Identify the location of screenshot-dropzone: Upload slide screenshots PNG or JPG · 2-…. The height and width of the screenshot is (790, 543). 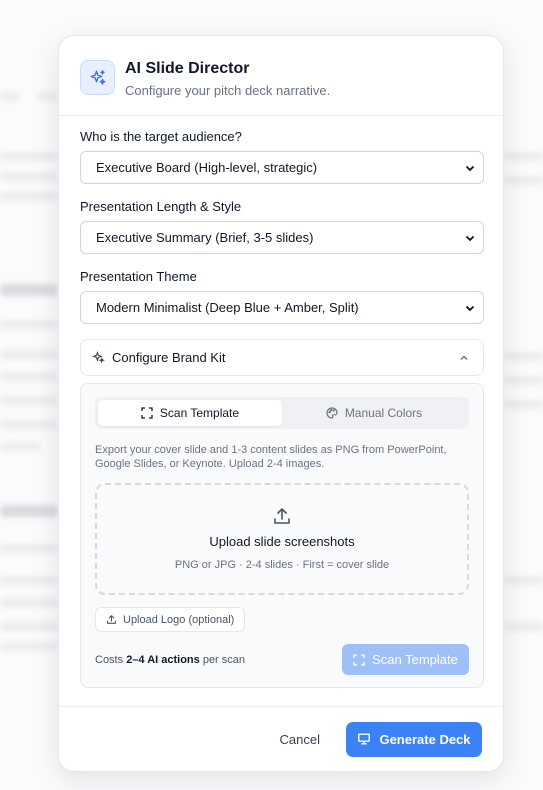
(282, 539).